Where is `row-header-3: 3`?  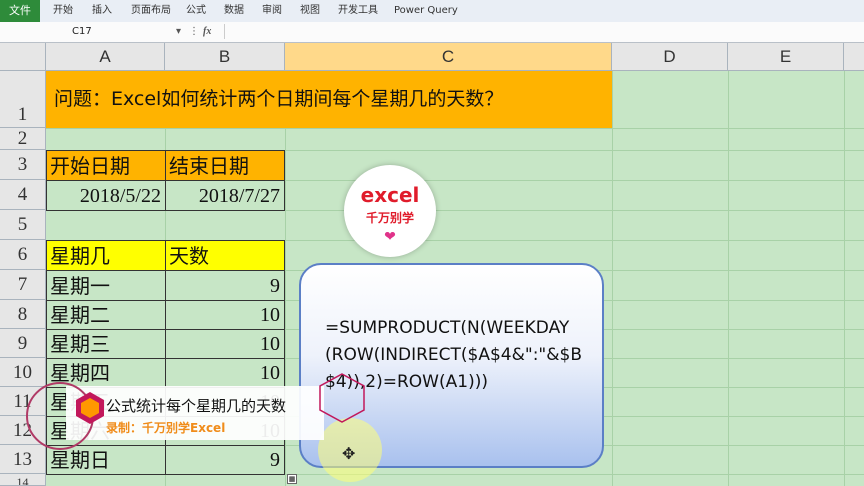
row-header-3: 3 is located at coordinates (23, 165).